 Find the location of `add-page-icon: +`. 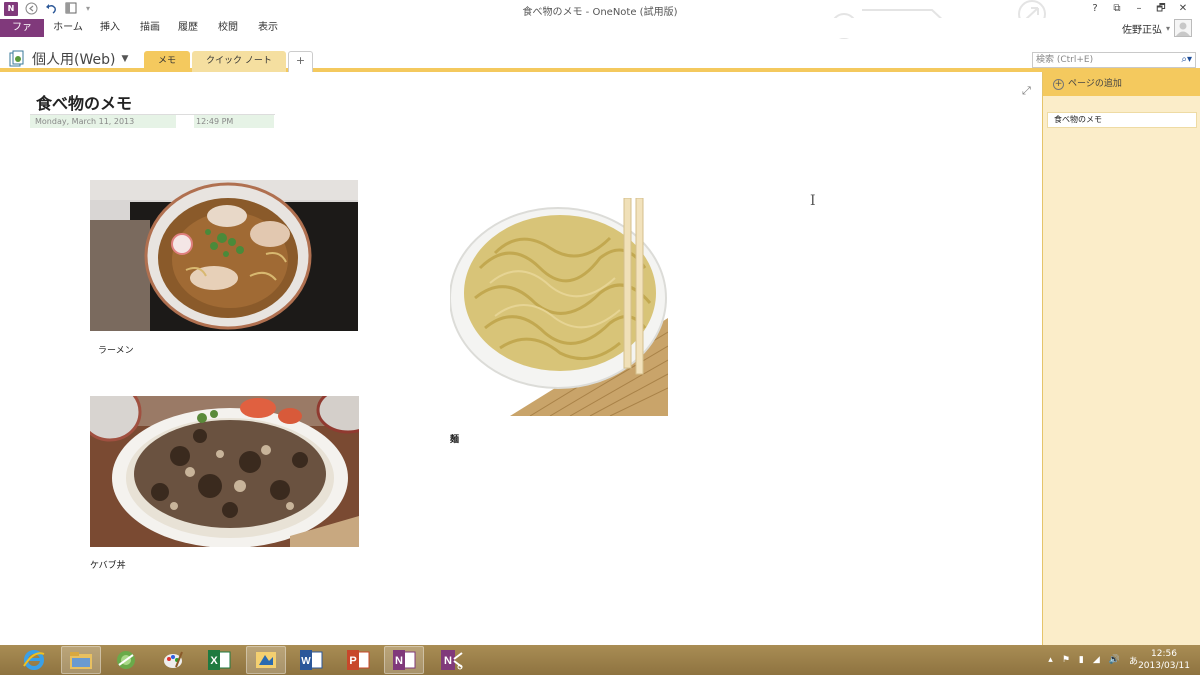

add-page-icon: + is located at coordinates (1058, 84).